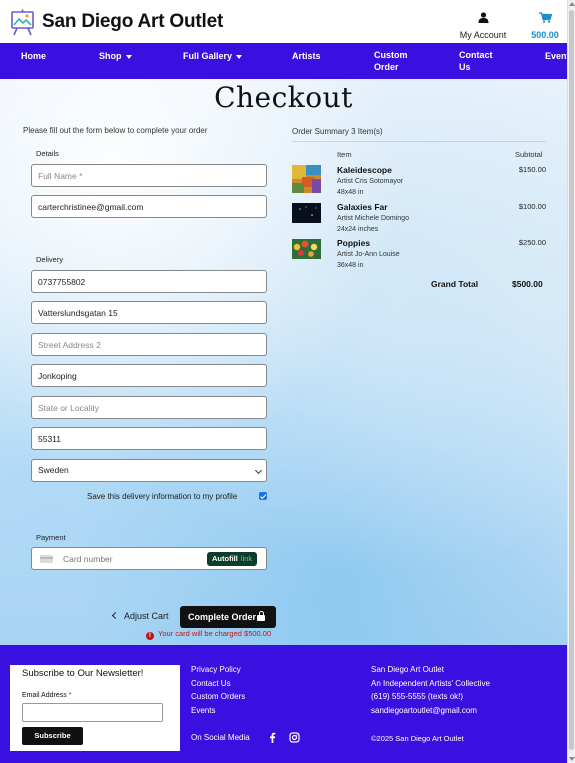 This screenshot has width=575, height=763. I want to click on social-media-label: On Social Media, so click(220, 737).